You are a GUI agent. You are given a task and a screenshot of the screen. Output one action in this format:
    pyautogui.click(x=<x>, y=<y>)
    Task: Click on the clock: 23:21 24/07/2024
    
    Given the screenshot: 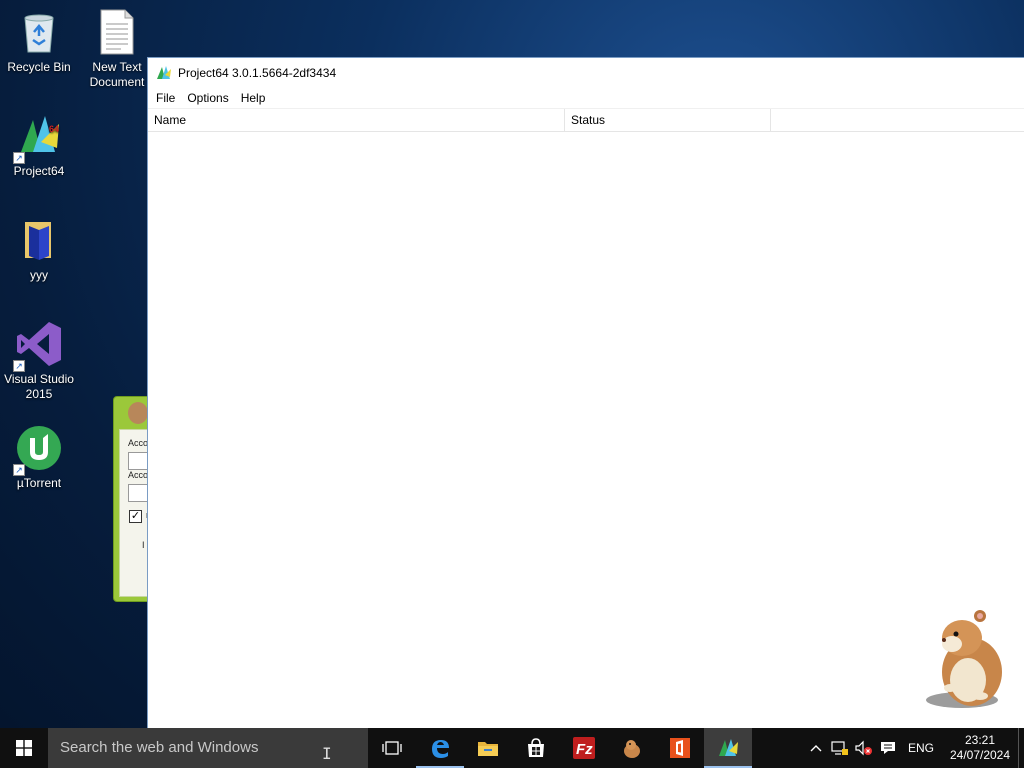 What is the action you would take?
    pyautogui.click(x=980, y=748)
    